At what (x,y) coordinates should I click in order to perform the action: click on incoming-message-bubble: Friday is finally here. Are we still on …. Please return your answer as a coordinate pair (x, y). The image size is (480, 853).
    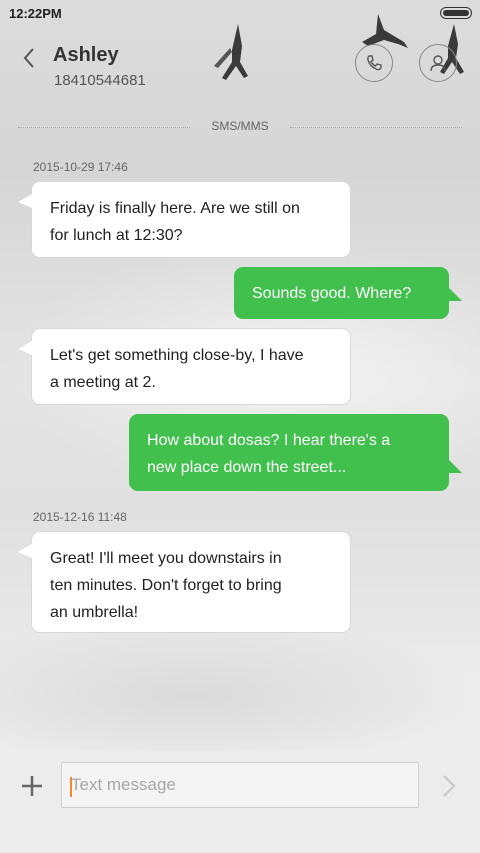
    Looking at the image, I should click on (191, 219).